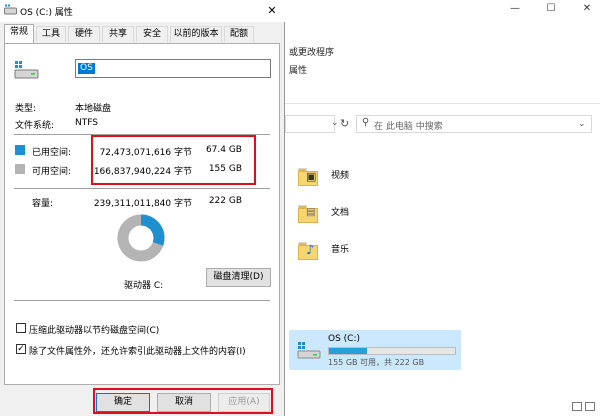 The image size is (600, 416). Describe the element at coordinates (26, 109) in the screenshot. I see `type-label: 类型:` at that location.